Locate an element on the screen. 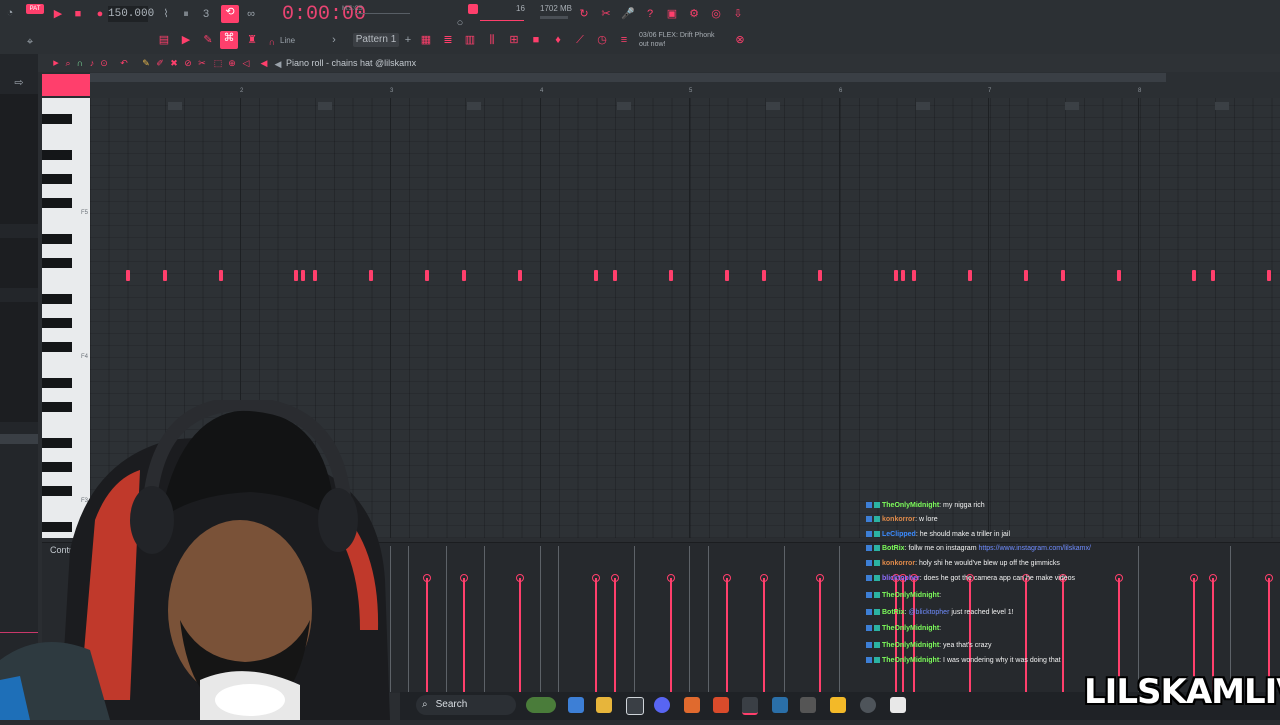 The image size is (1280, 725). pr-chord-icon: ⊙ is located at coordinates (104, 63).